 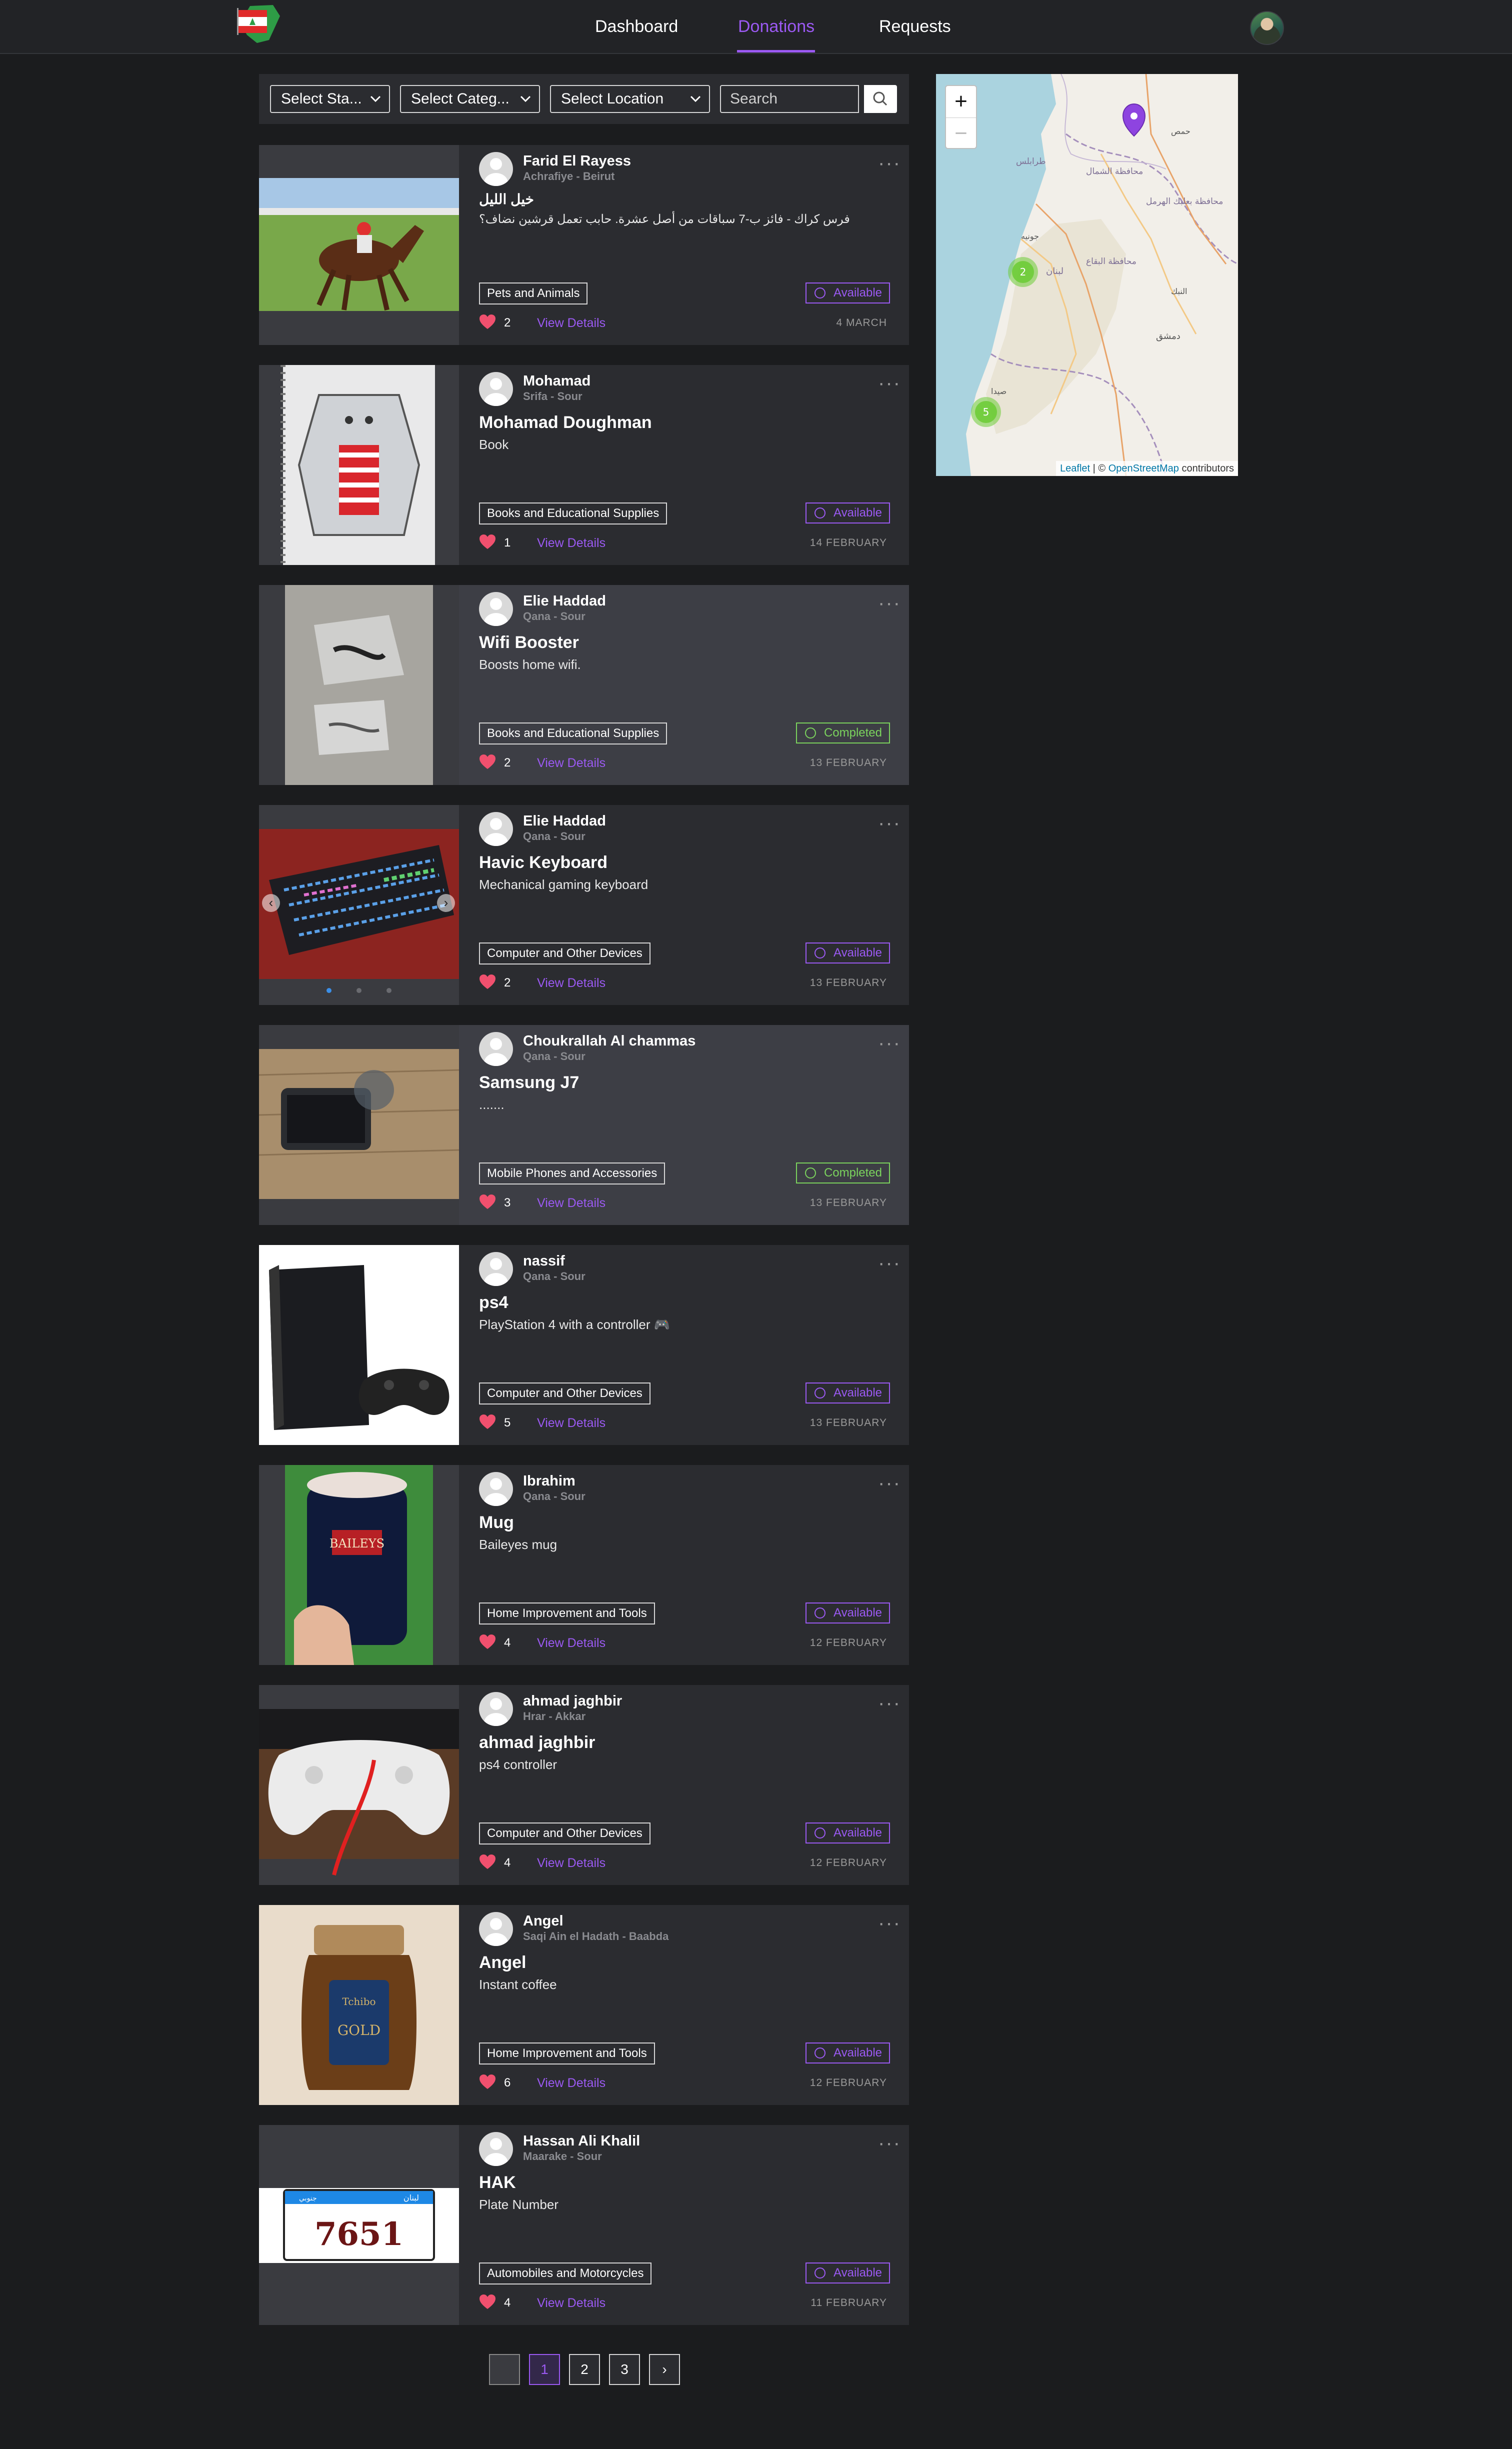 What do you see at coordinates (880, 99) in the screenshot?
I see `search-button` at bounding box center [880, 99].